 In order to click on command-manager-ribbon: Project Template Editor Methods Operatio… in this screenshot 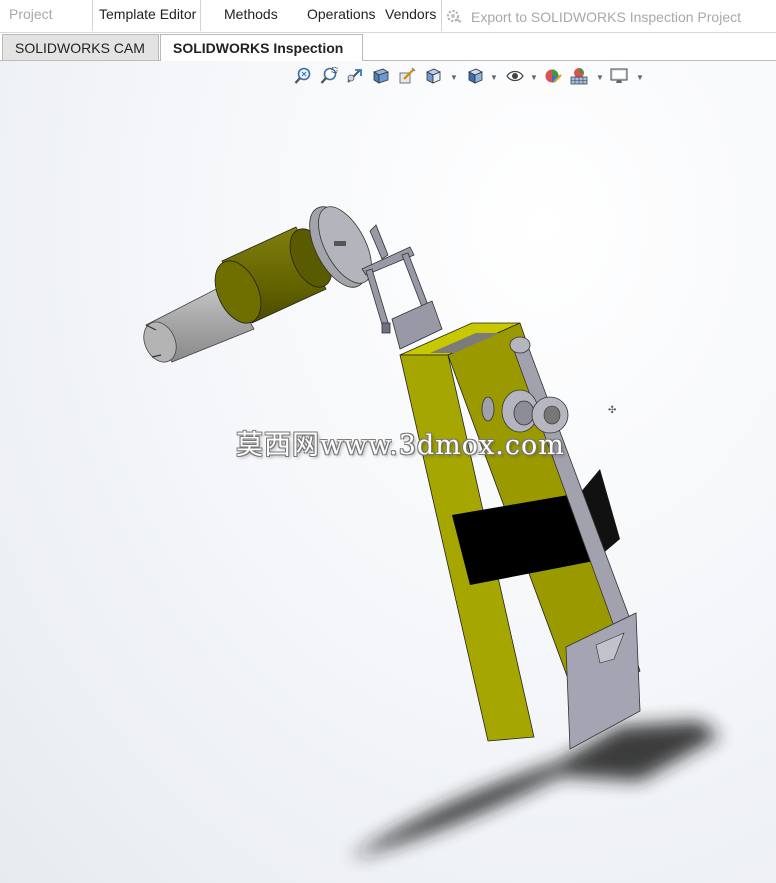, I will do `click(388, 16)`.